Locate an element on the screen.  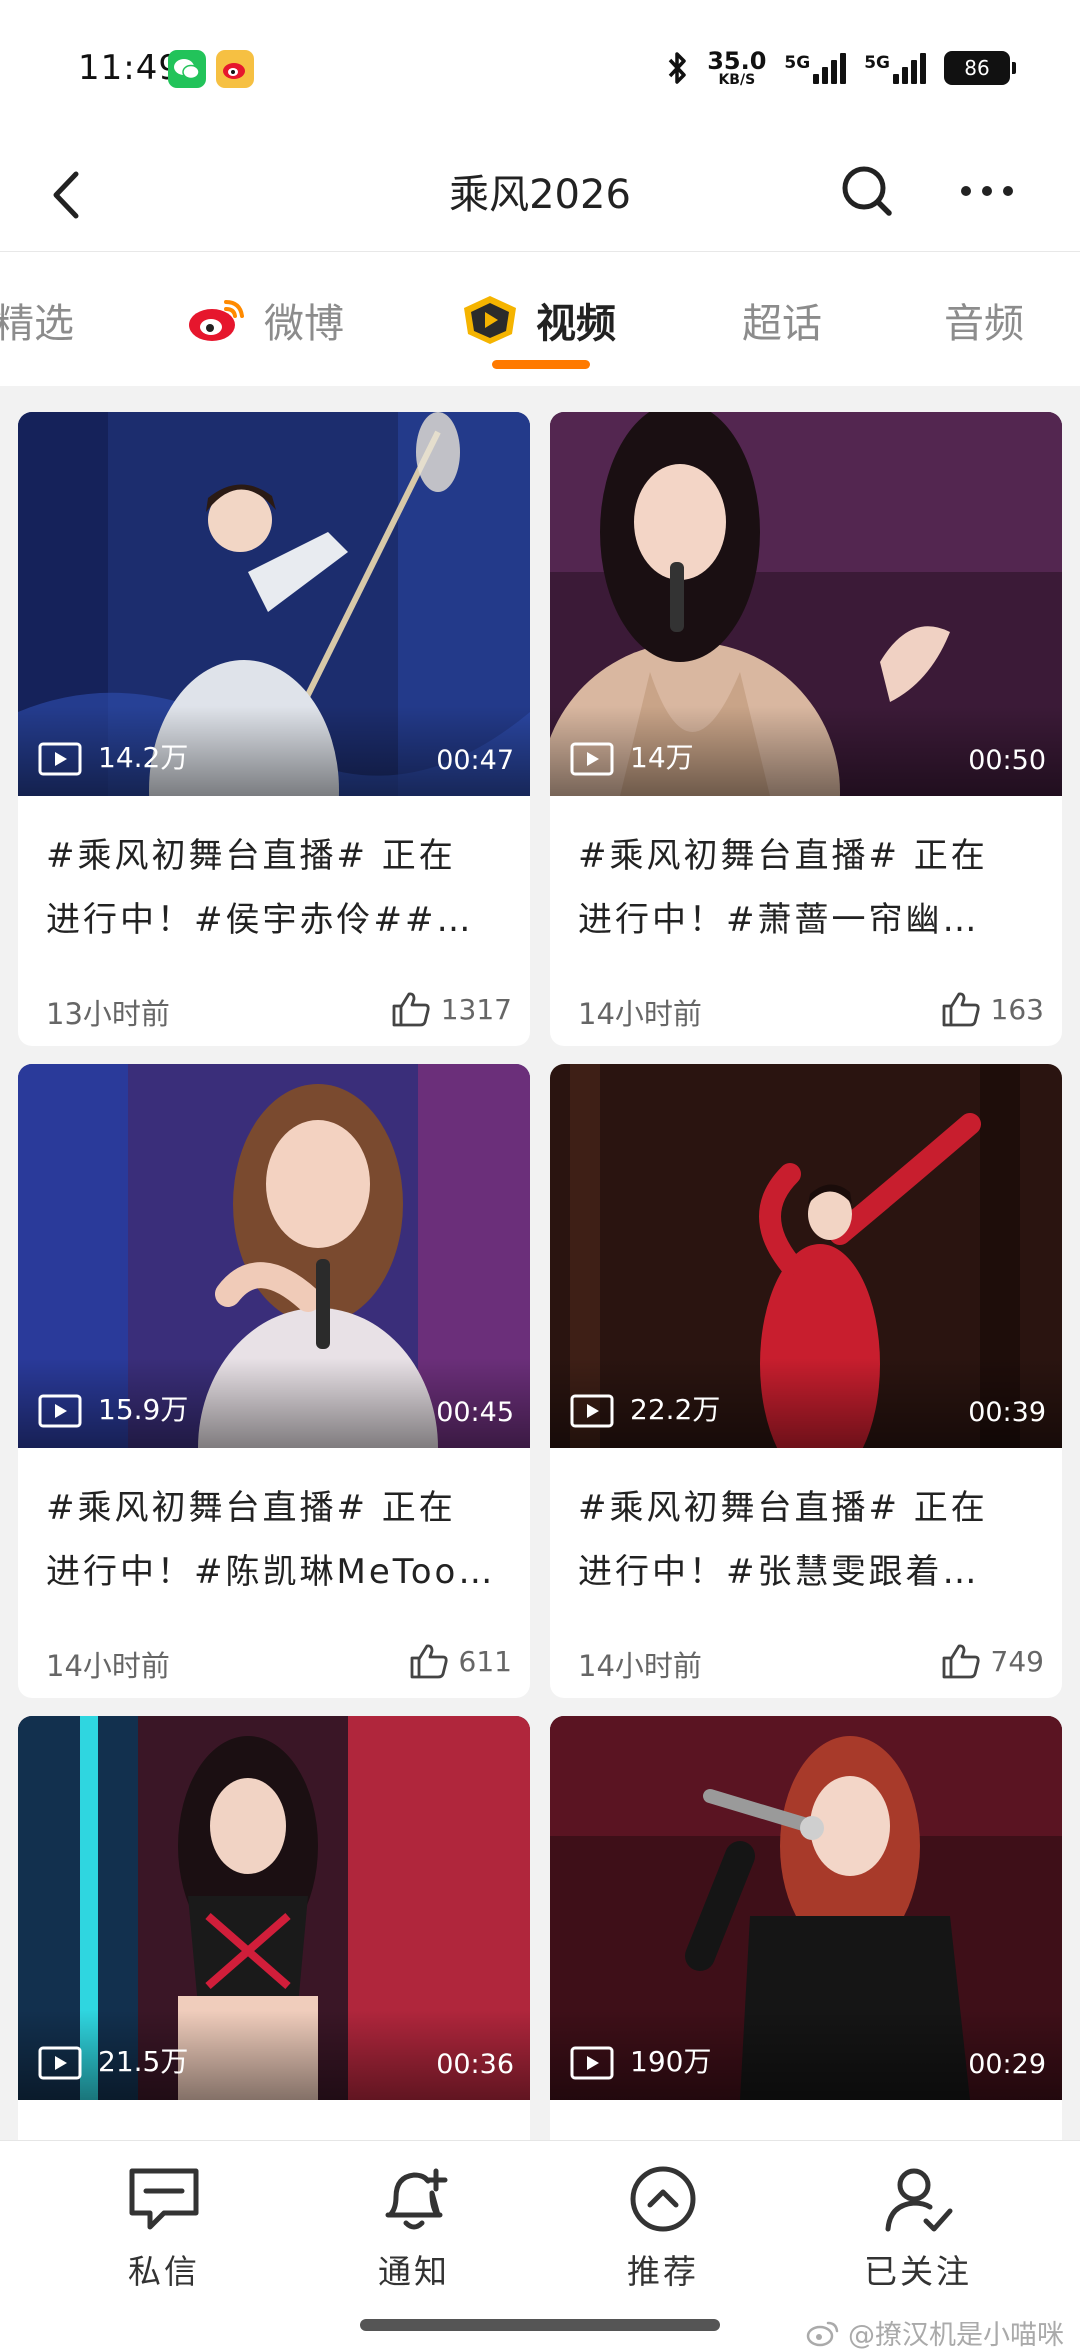
bell-plus-icon is located at coordinates (416, 2199).